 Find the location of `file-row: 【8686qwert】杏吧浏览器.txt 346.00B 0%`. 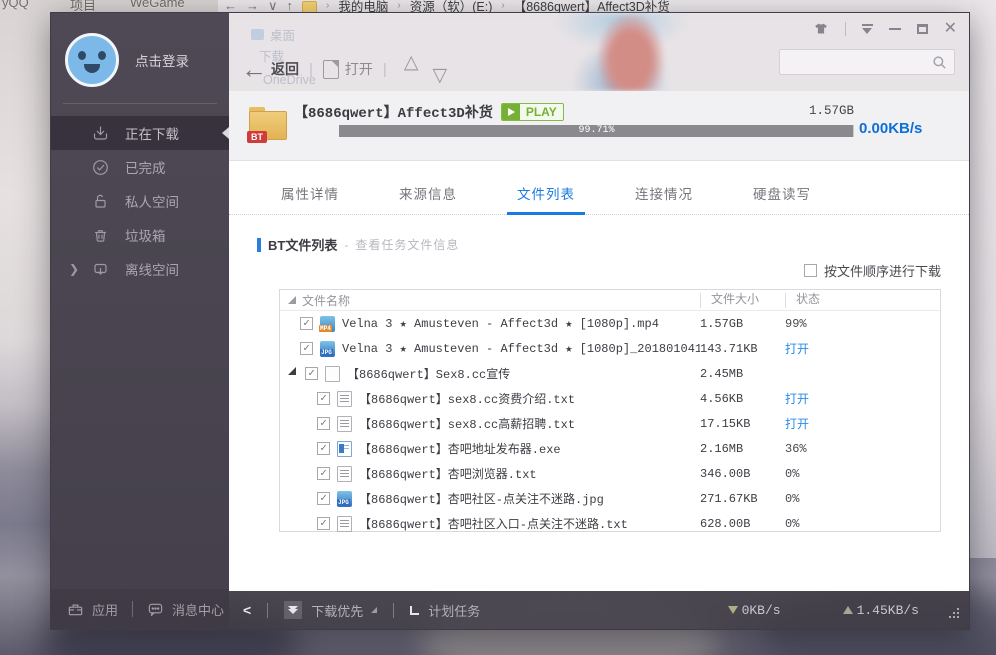

file-row: 【8686qwert】杏吧浏览器.txt 346.00B 0% is located at coordinates (610, 473).